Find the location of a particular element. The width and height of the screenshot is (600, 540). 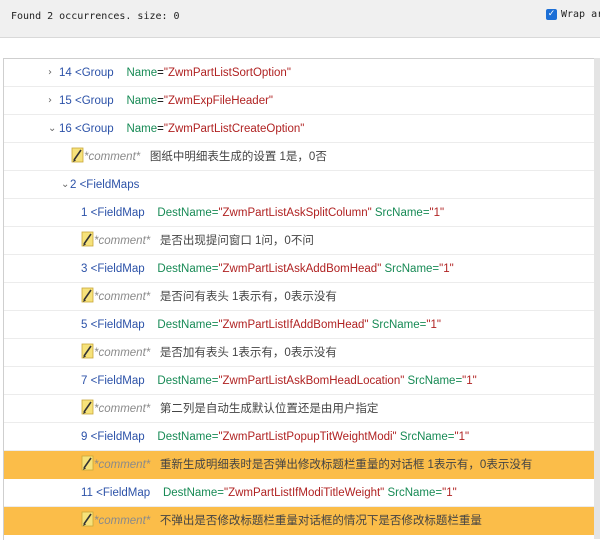

fieldmaps-node-label: 2 <FieldMaps is located at coordinates (105, 185).